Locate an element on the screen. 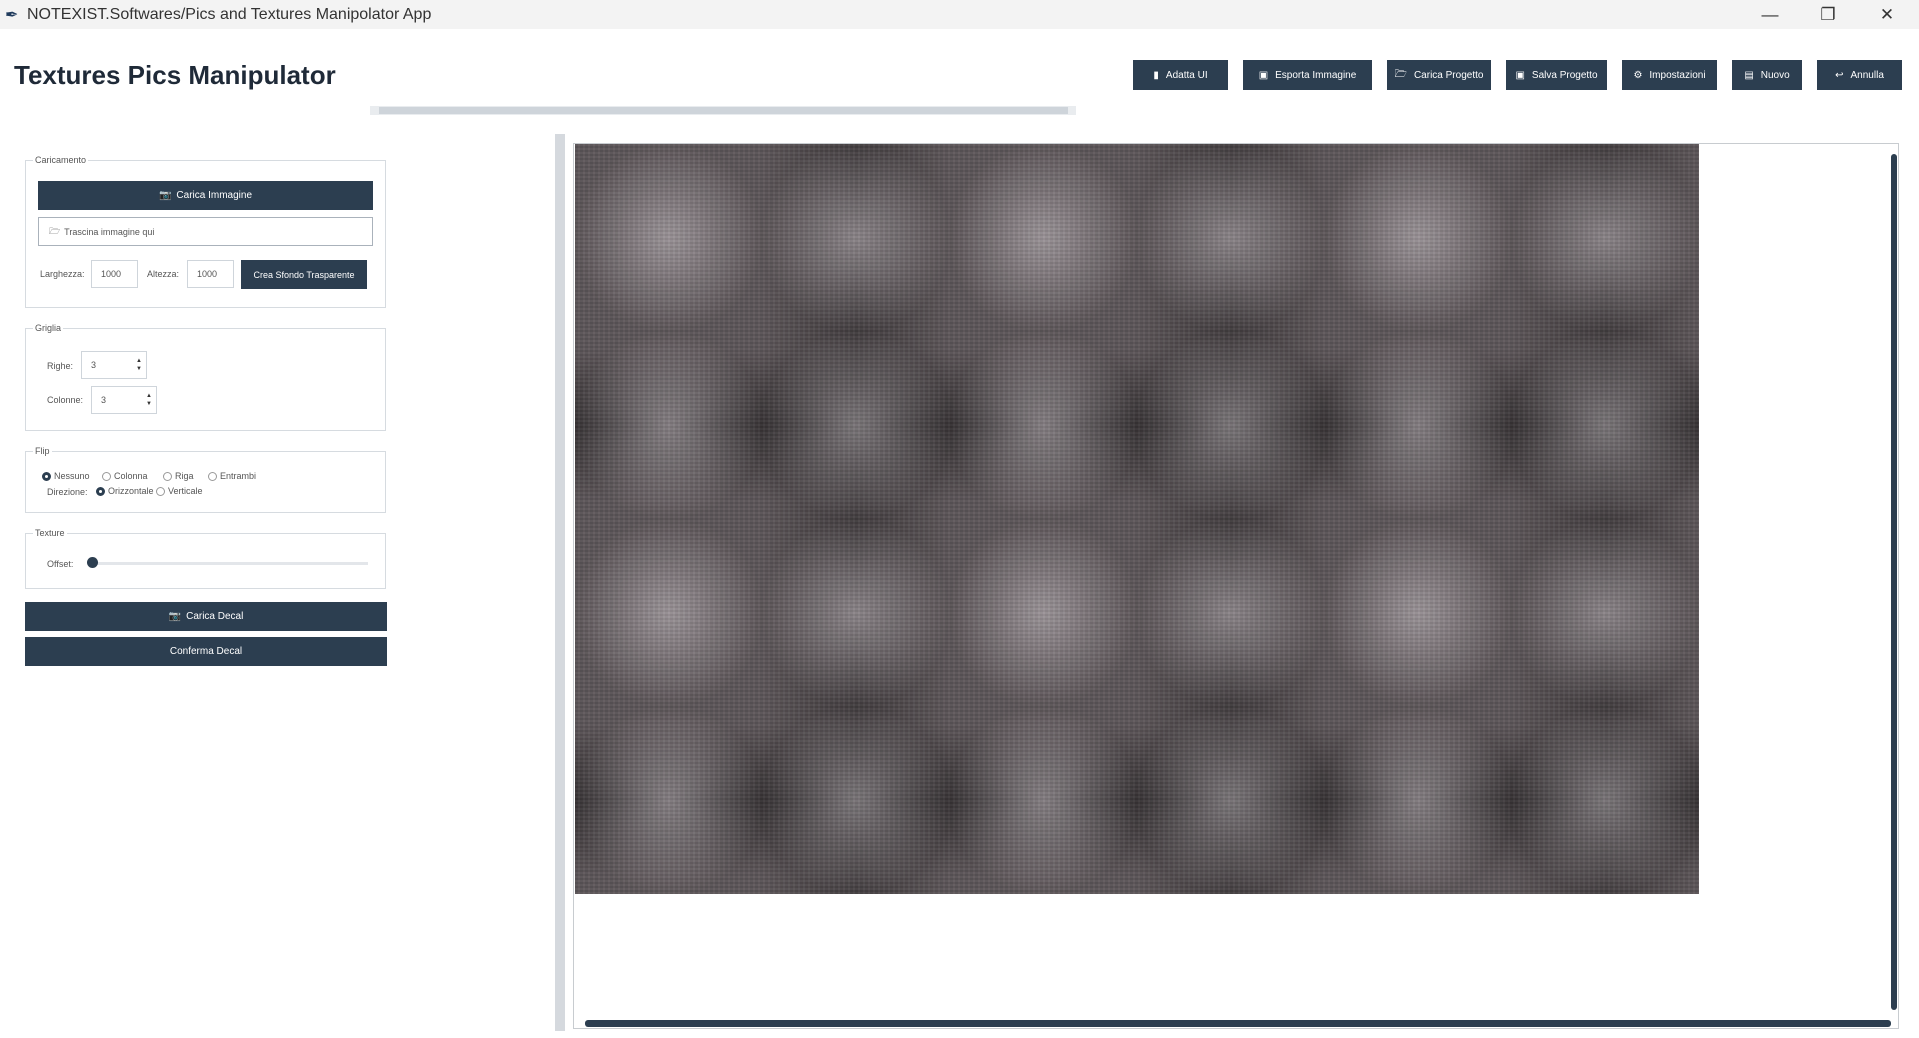 The image size is (1919, 1038). direction-label: Direzione: is located at coordinates (67, 492).